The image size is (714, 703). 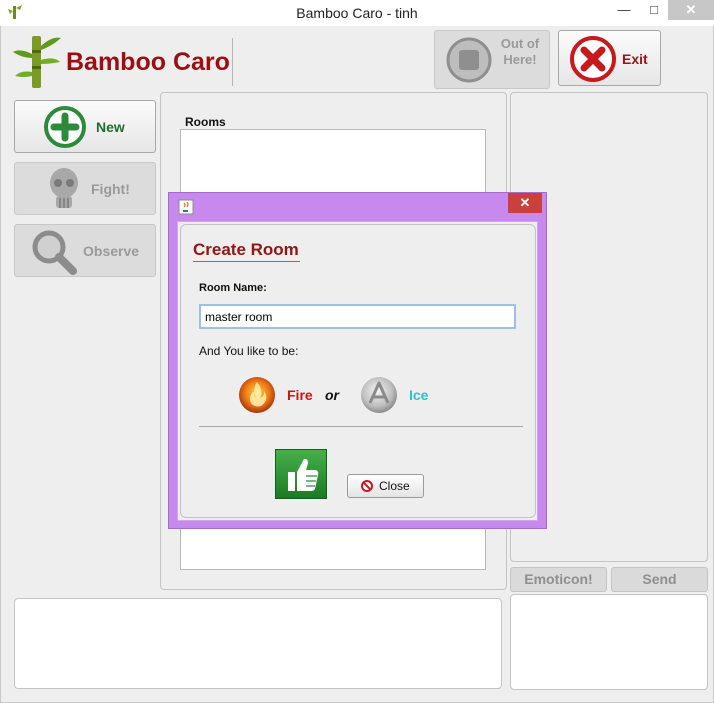 What do you see at coordinates (558, 579) in the screenshot?
I see `emoticon-button: Emoticon!` at bounding box center [558, 579].